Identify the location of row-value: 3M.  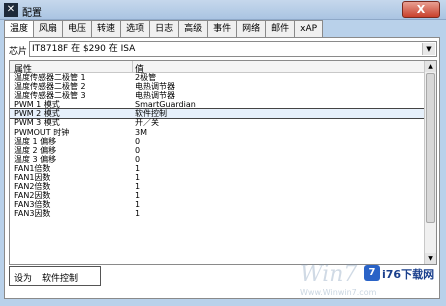
(141, 132).